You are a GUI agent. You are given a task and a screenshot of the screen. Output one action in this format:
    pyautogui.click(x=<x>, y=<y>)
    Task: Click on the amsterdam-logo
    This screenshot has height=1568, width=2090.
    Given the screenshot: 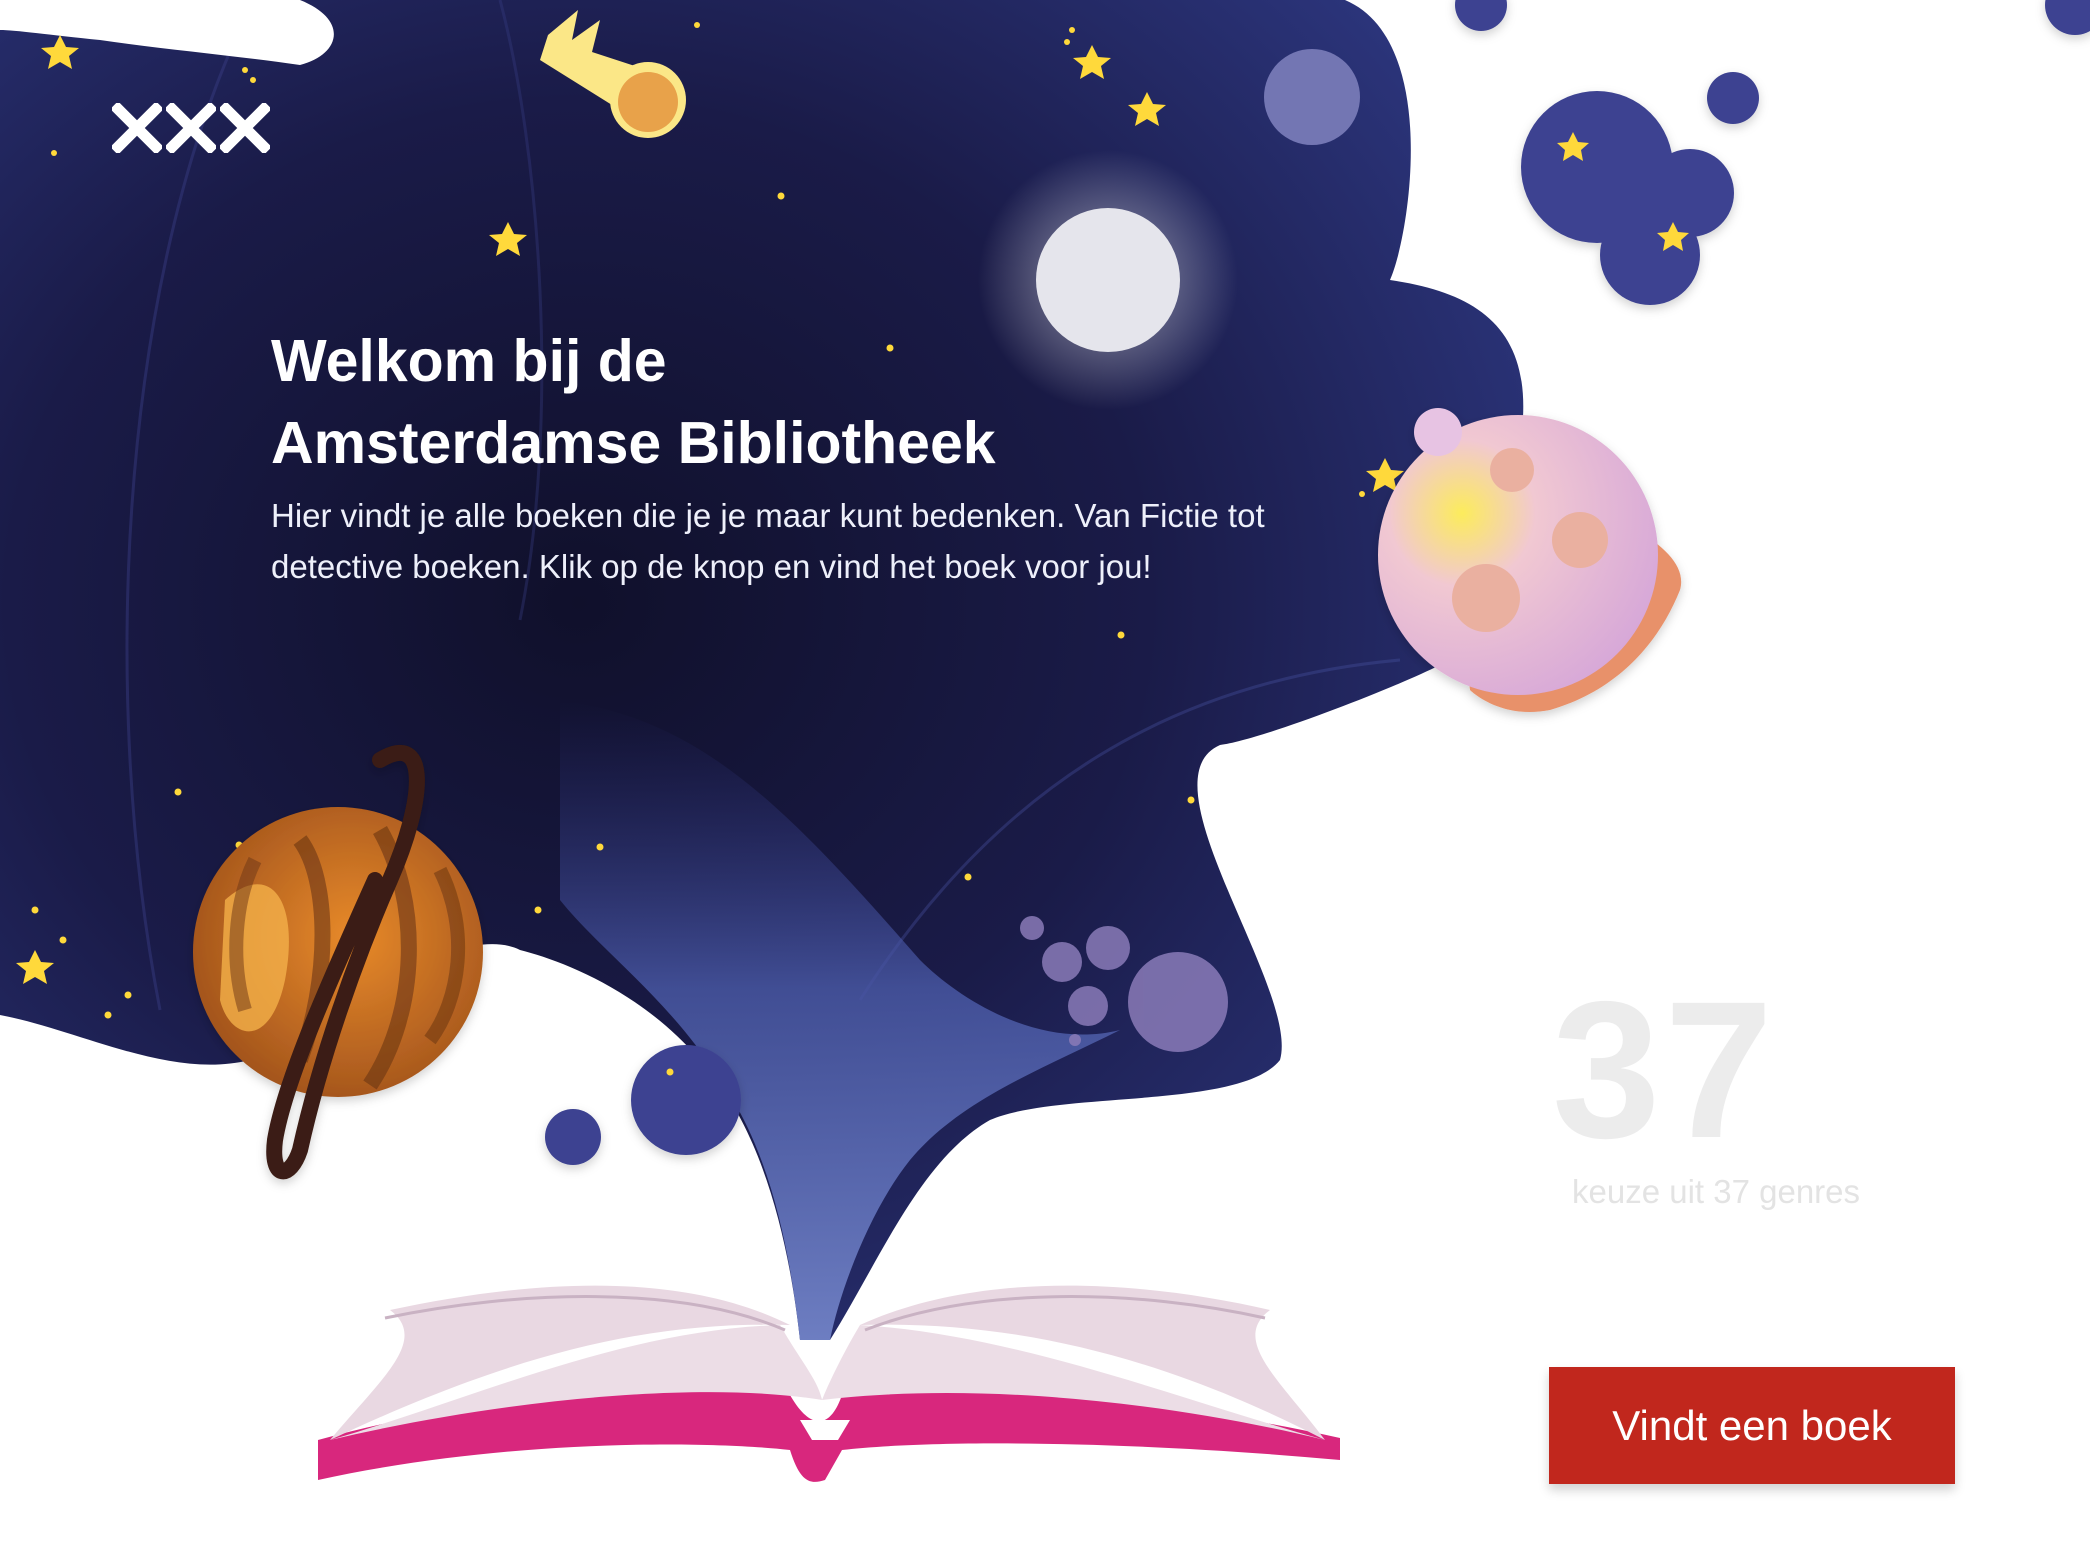 What is the action you would take?
    pyautogui.click(x=192, y=128)
    